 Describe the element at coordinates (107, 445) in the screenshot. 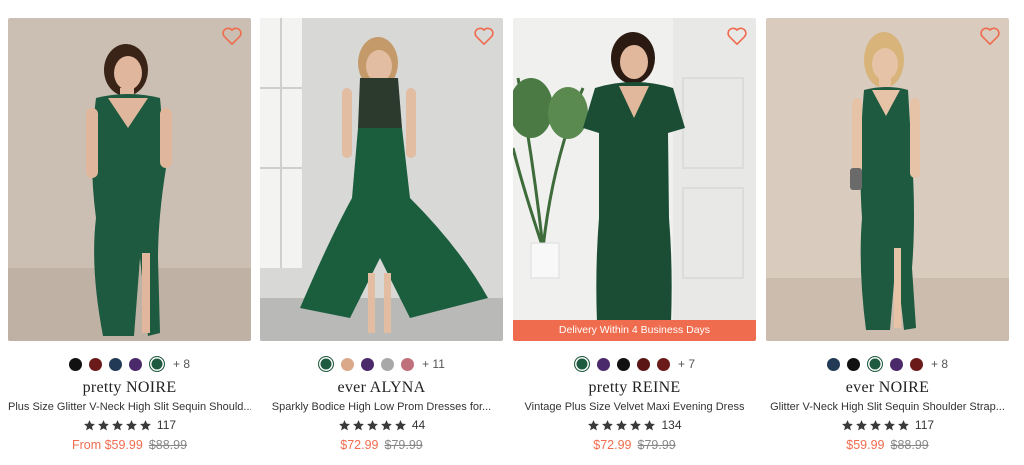

I see `sale-price: From $59.99` at that location.